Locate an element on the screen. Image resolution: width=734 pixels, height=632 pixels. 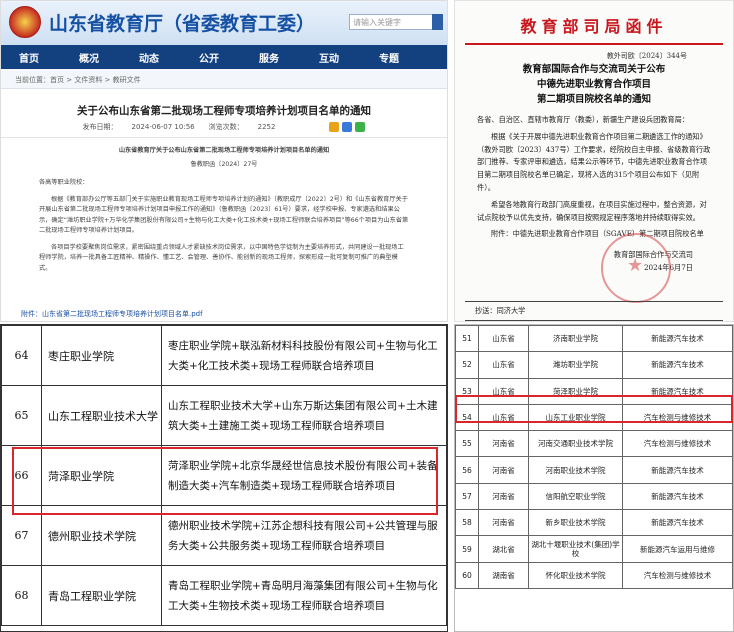
table-row: 57 河南省 信阳航空职业学院 新能源汽车技术 is located at coordinates (594, 496).